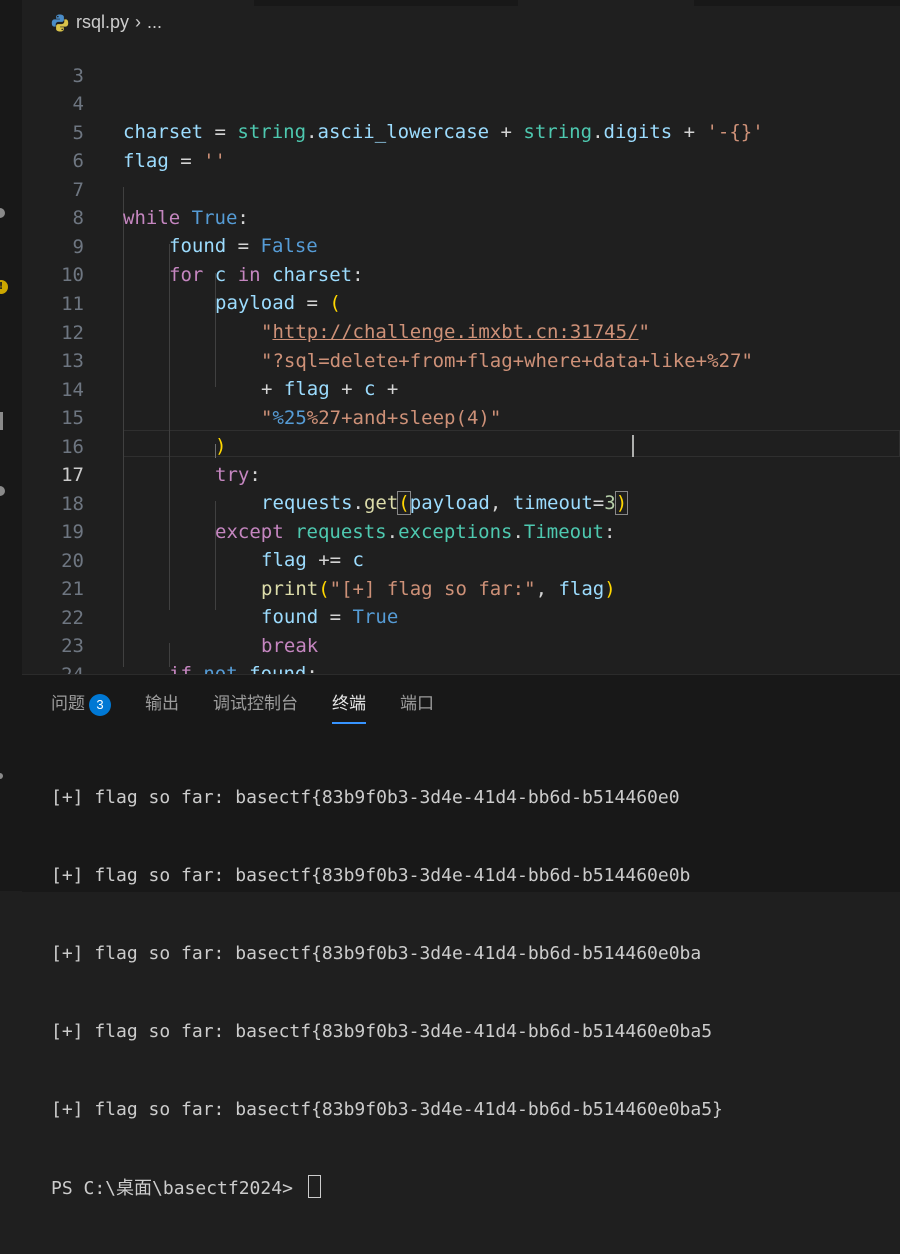 The height and width of the screenshot is (1254, 900). I want to click on chevron-right-icon: ›, so click(138, 22).